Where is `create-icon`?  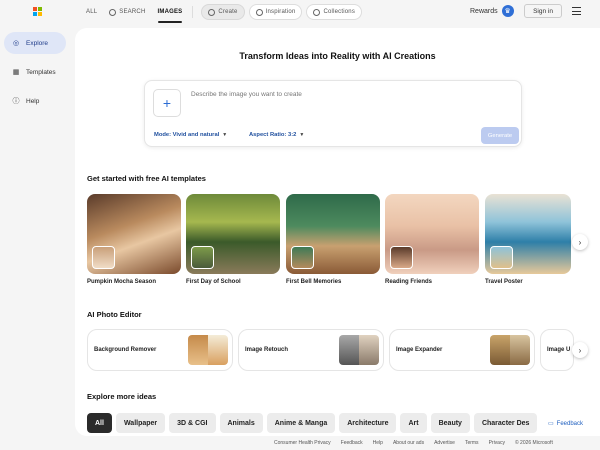 create-icon is located at coordinates (212, 12).